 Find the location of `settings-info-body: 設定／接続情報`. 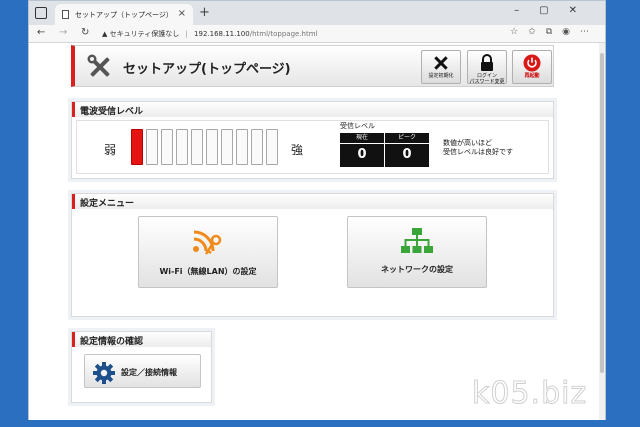

settings-info-body: 設定／接続情報 is located at coordinates (141, 374).